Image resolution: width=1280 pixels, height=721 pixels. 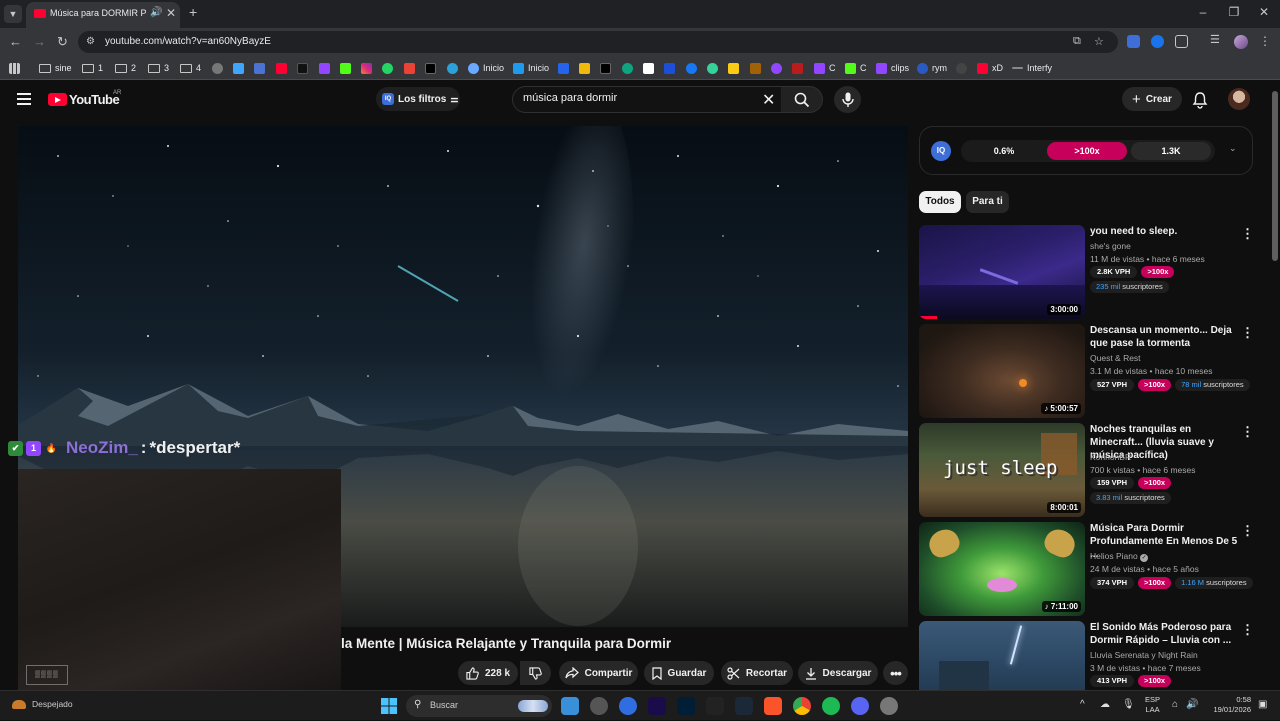 I want to click on epic-games-icon, so click(x=715, y=706).